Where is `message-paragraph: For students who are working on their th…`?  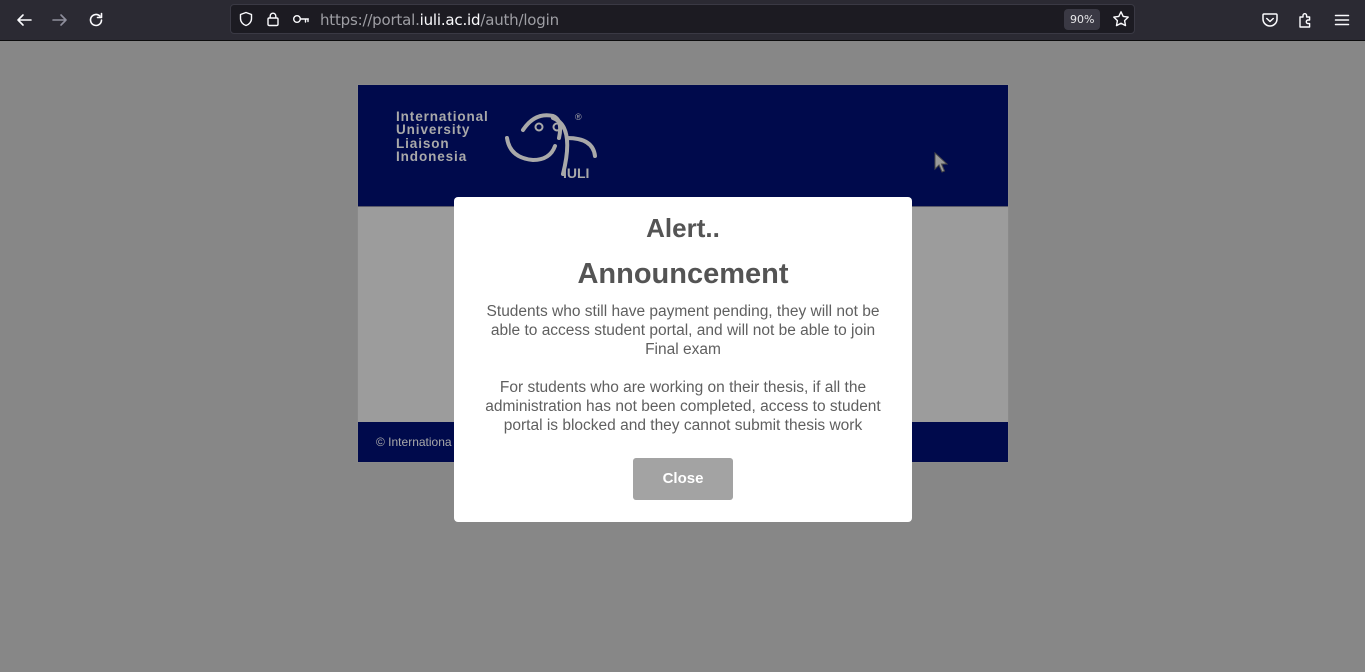 message-paragraph: For students who are working on their th… is located at coordinates (683, 406).